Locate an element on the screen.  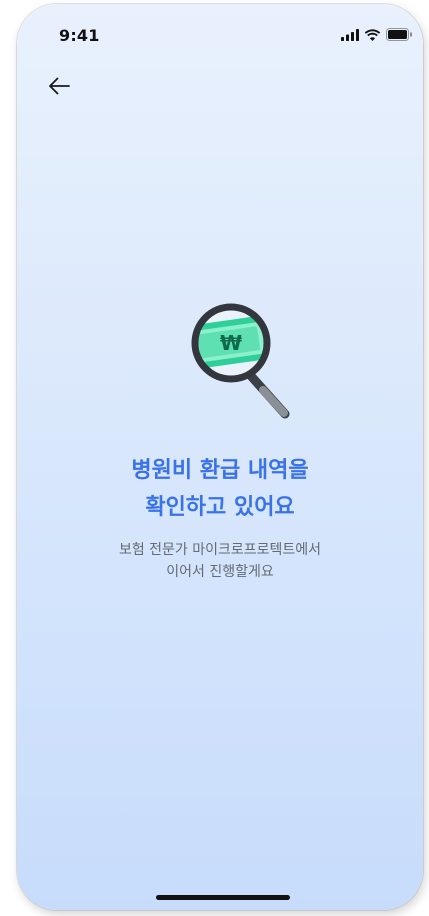
magnifying-glass-money-icon: ₩ is located at coordinates (237, 361).